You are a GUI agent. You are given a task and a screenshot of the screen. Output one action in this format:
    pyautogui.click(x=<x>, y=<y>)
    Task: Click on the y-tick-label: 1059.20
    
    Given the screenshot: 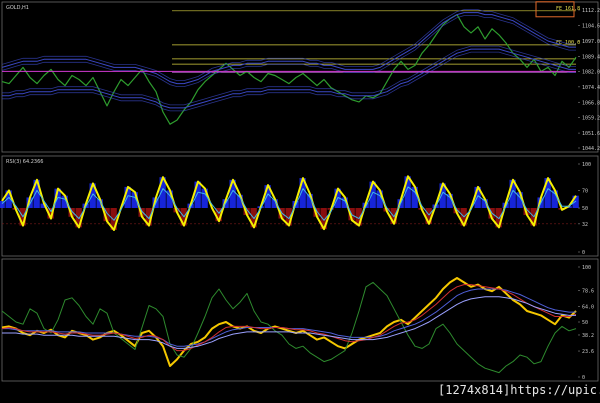 What is the action you would take?
    pyautogui.click(x=591, y=119)
    